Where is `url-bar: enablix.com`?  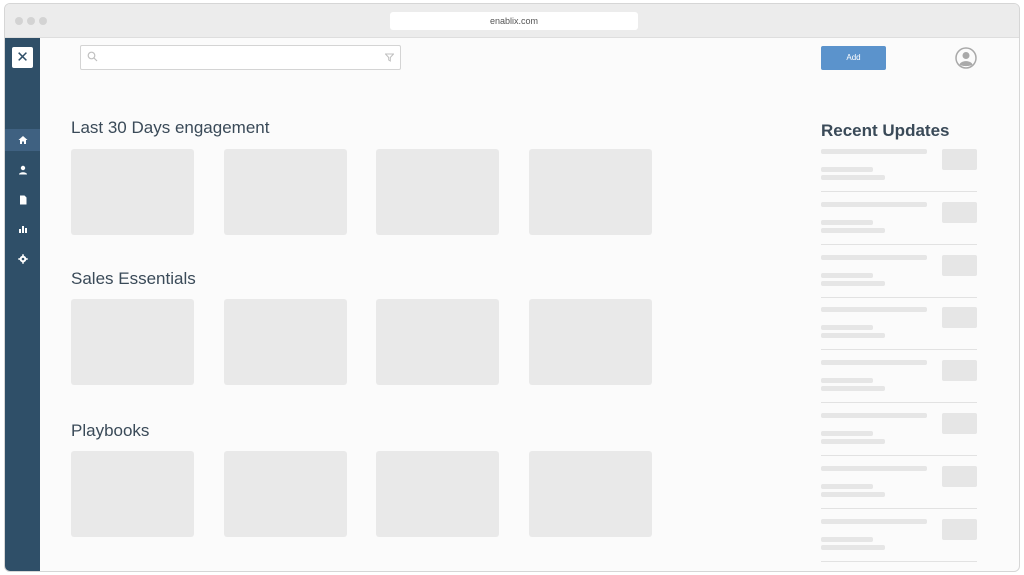 url-bar: enablix.com is located at coordinates (514, 21).